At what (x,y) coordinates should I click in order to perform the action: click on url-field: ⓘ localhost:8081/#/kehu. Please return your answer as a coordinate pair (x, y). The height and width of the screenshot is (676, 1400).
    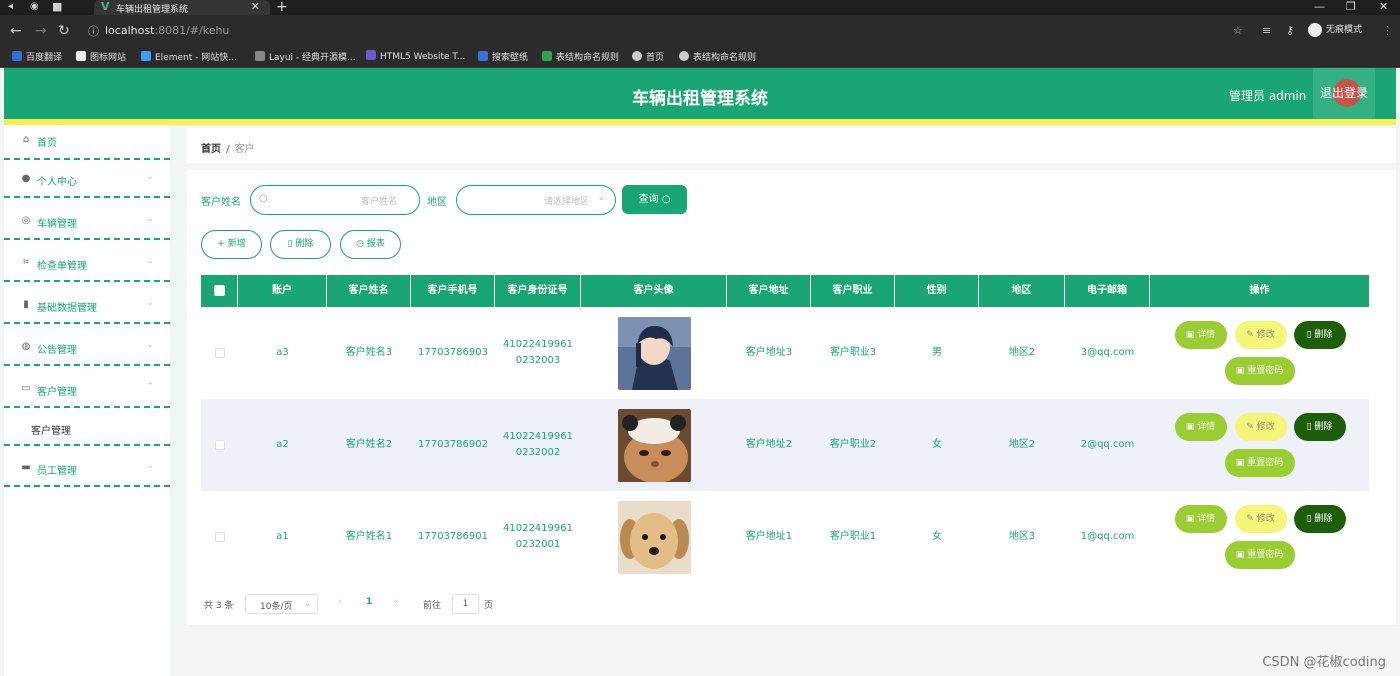
    Looking at the image, I should click on (668, 31).